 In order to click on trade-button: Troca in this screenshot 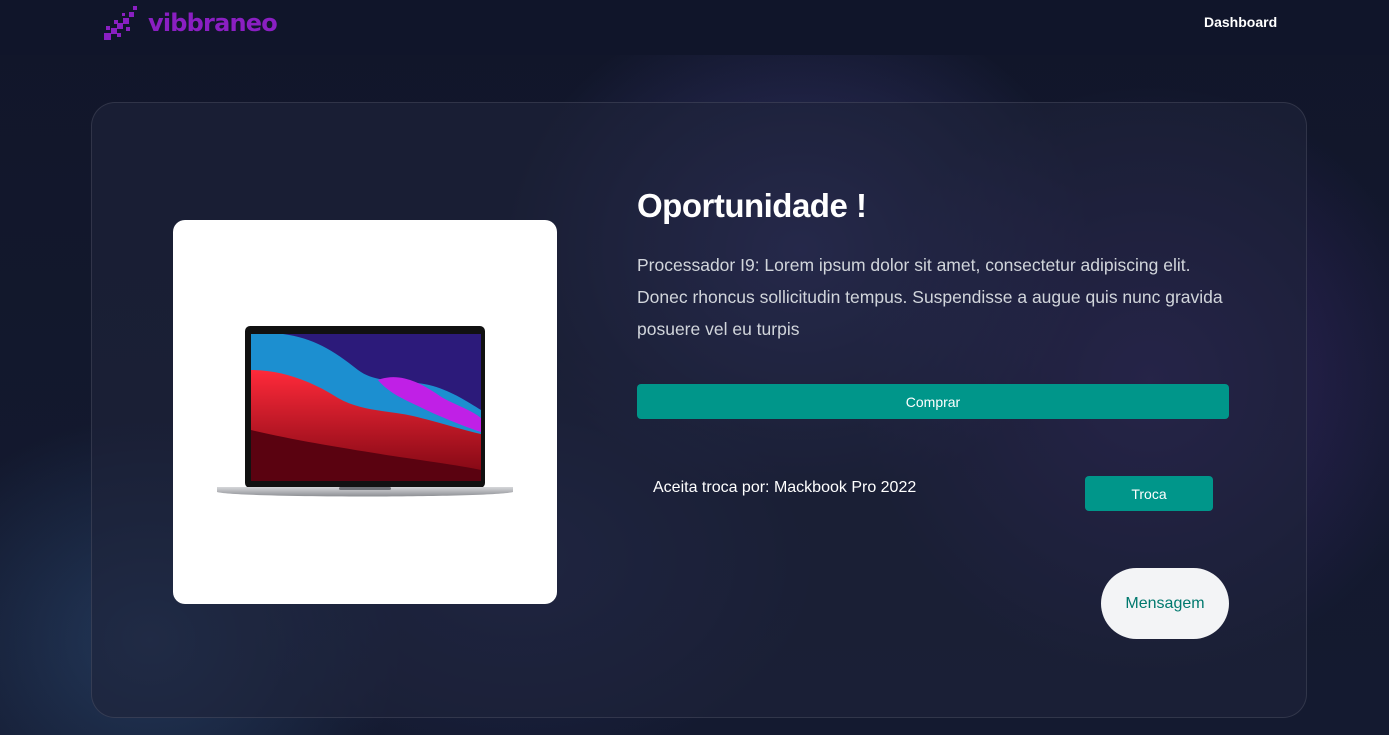, I will do `click(1149, 493)`.